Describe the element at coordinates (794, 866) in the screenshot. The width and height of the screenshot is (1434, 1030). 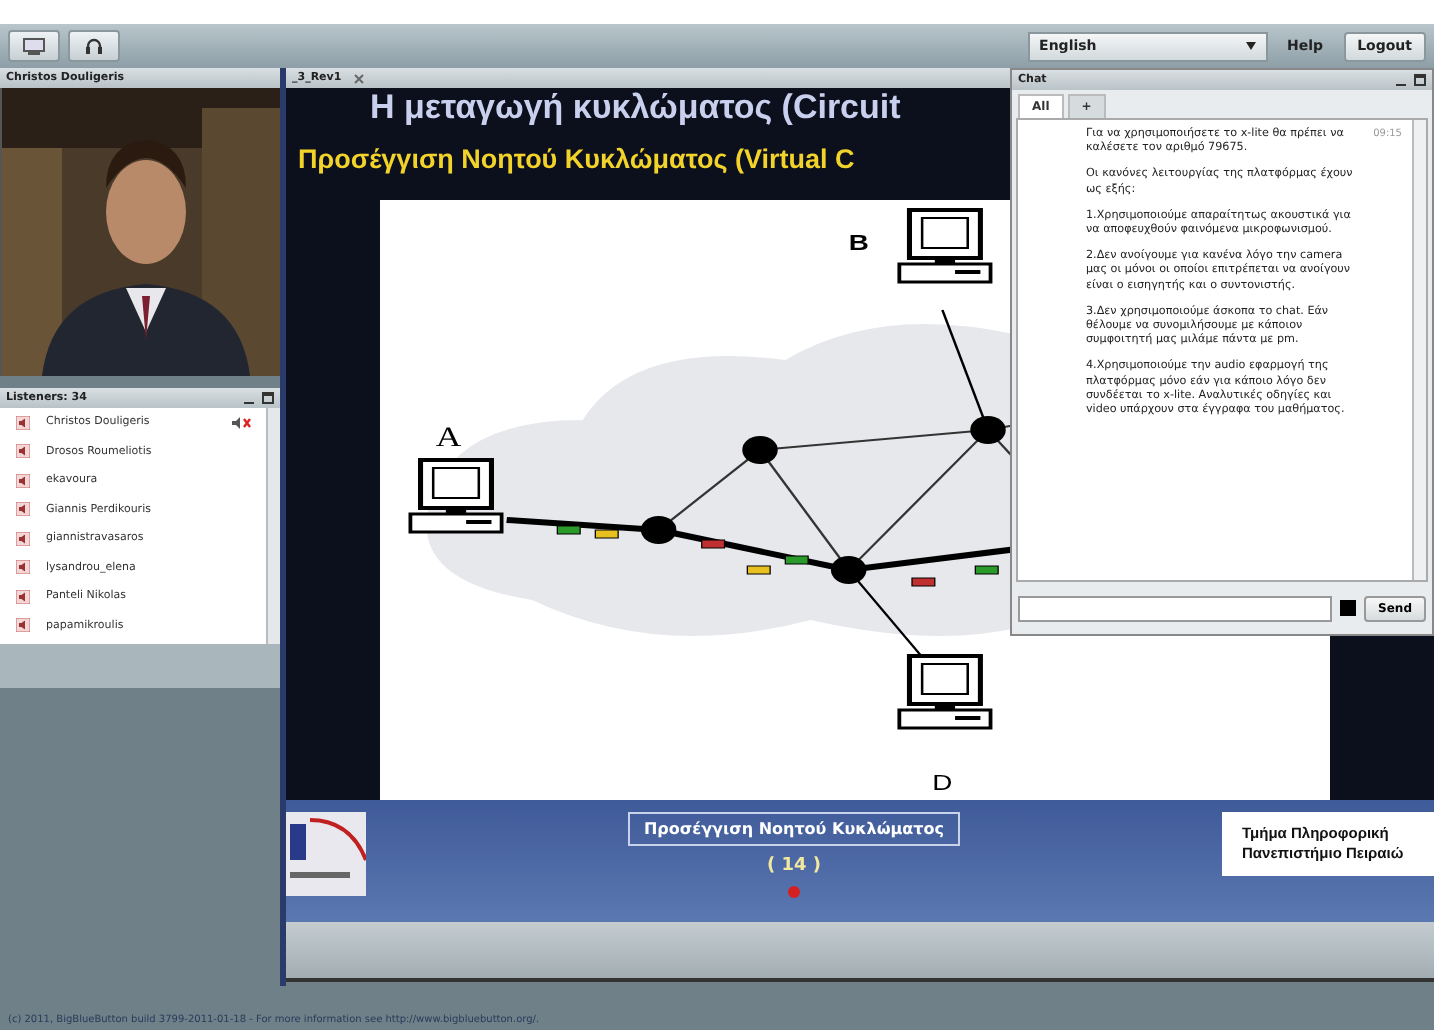
I see `page-number: ( 14 )` at that location.